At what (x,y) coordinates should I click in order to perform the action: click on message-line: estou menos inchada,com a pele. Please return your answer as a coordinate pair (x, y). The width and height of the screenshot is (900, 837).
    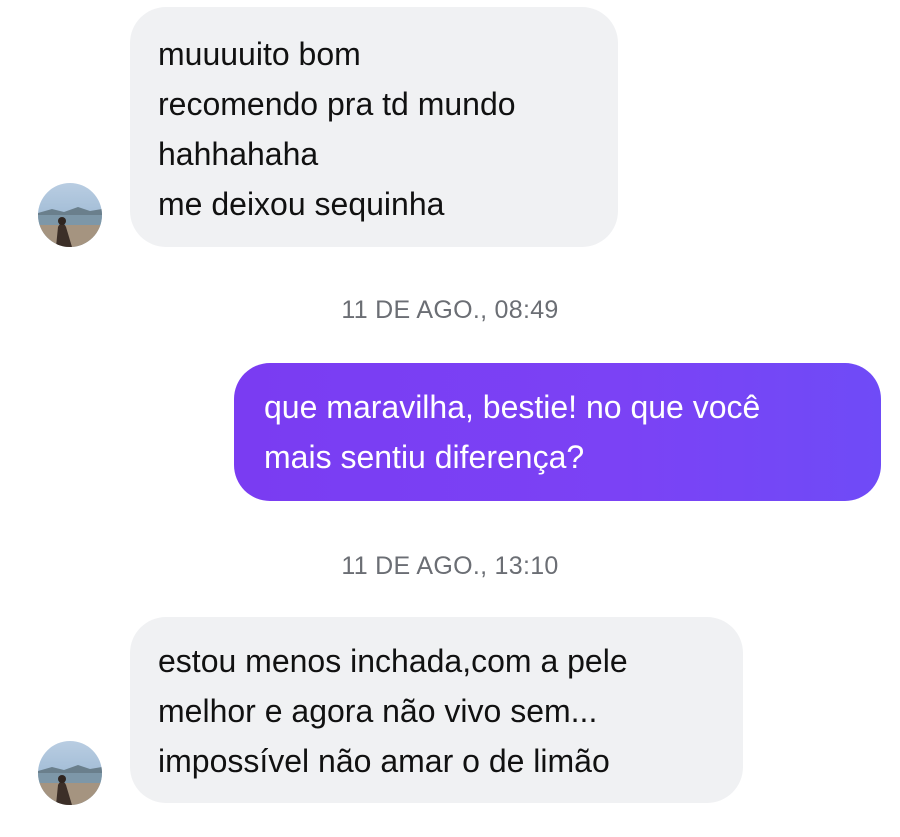
    Looking at the image, I should click on (393, 661).